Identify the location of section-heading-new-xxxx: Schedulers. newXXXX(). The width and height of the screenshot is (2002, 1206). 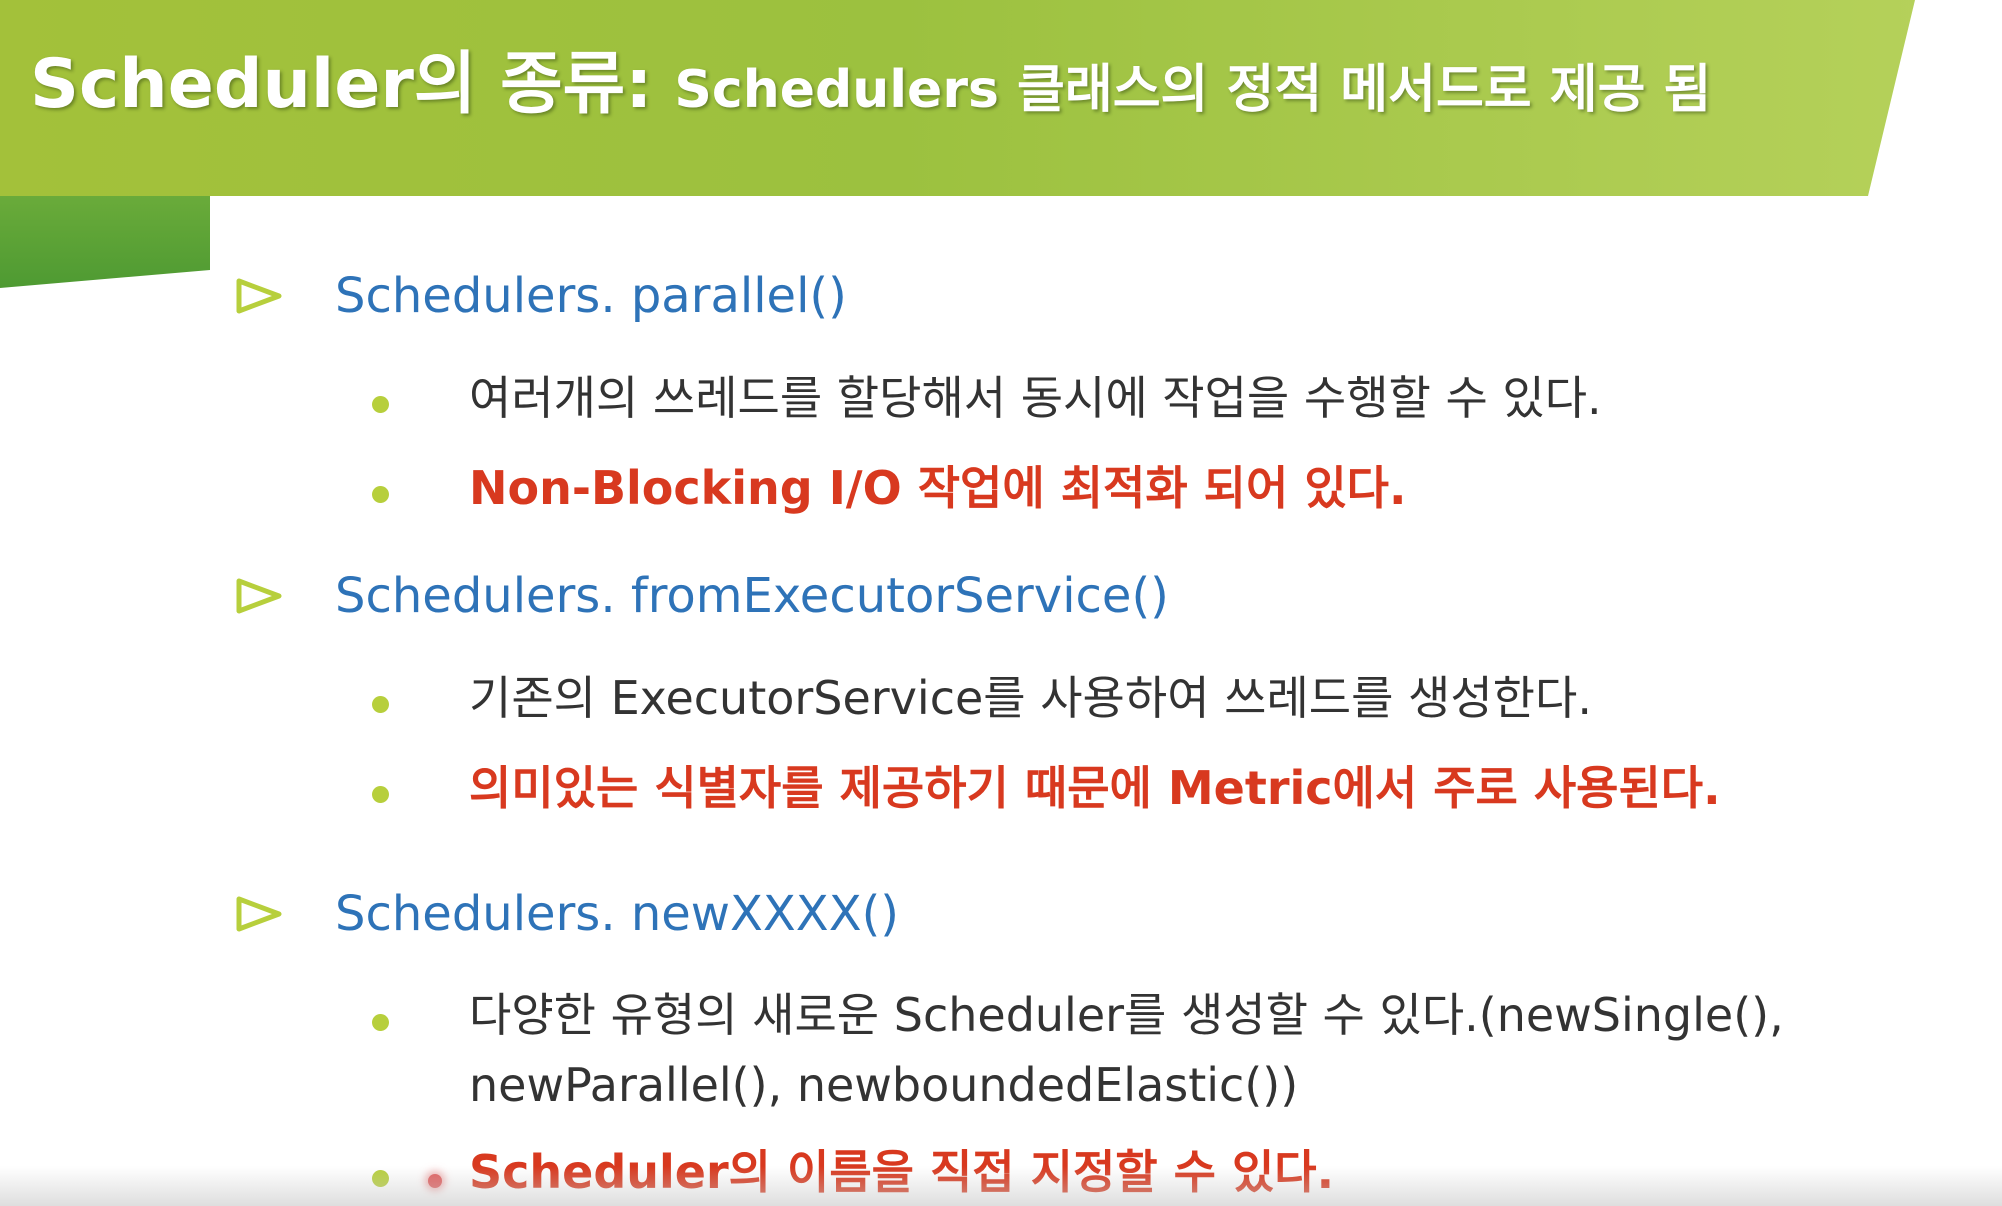
(567, 914).